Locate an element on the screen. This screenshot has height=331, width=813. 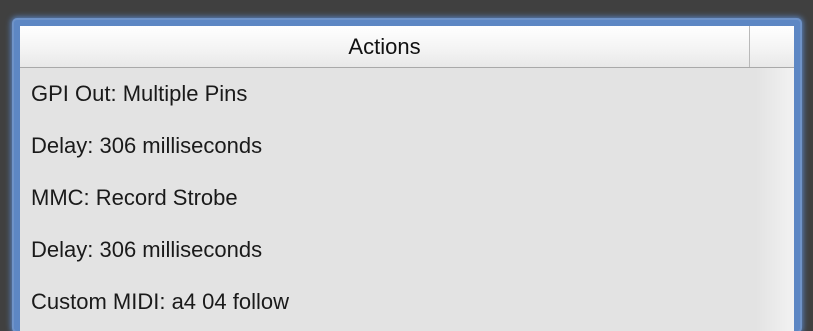
table-row: MMC: Record Strobe is located at coordinates (407, 198).